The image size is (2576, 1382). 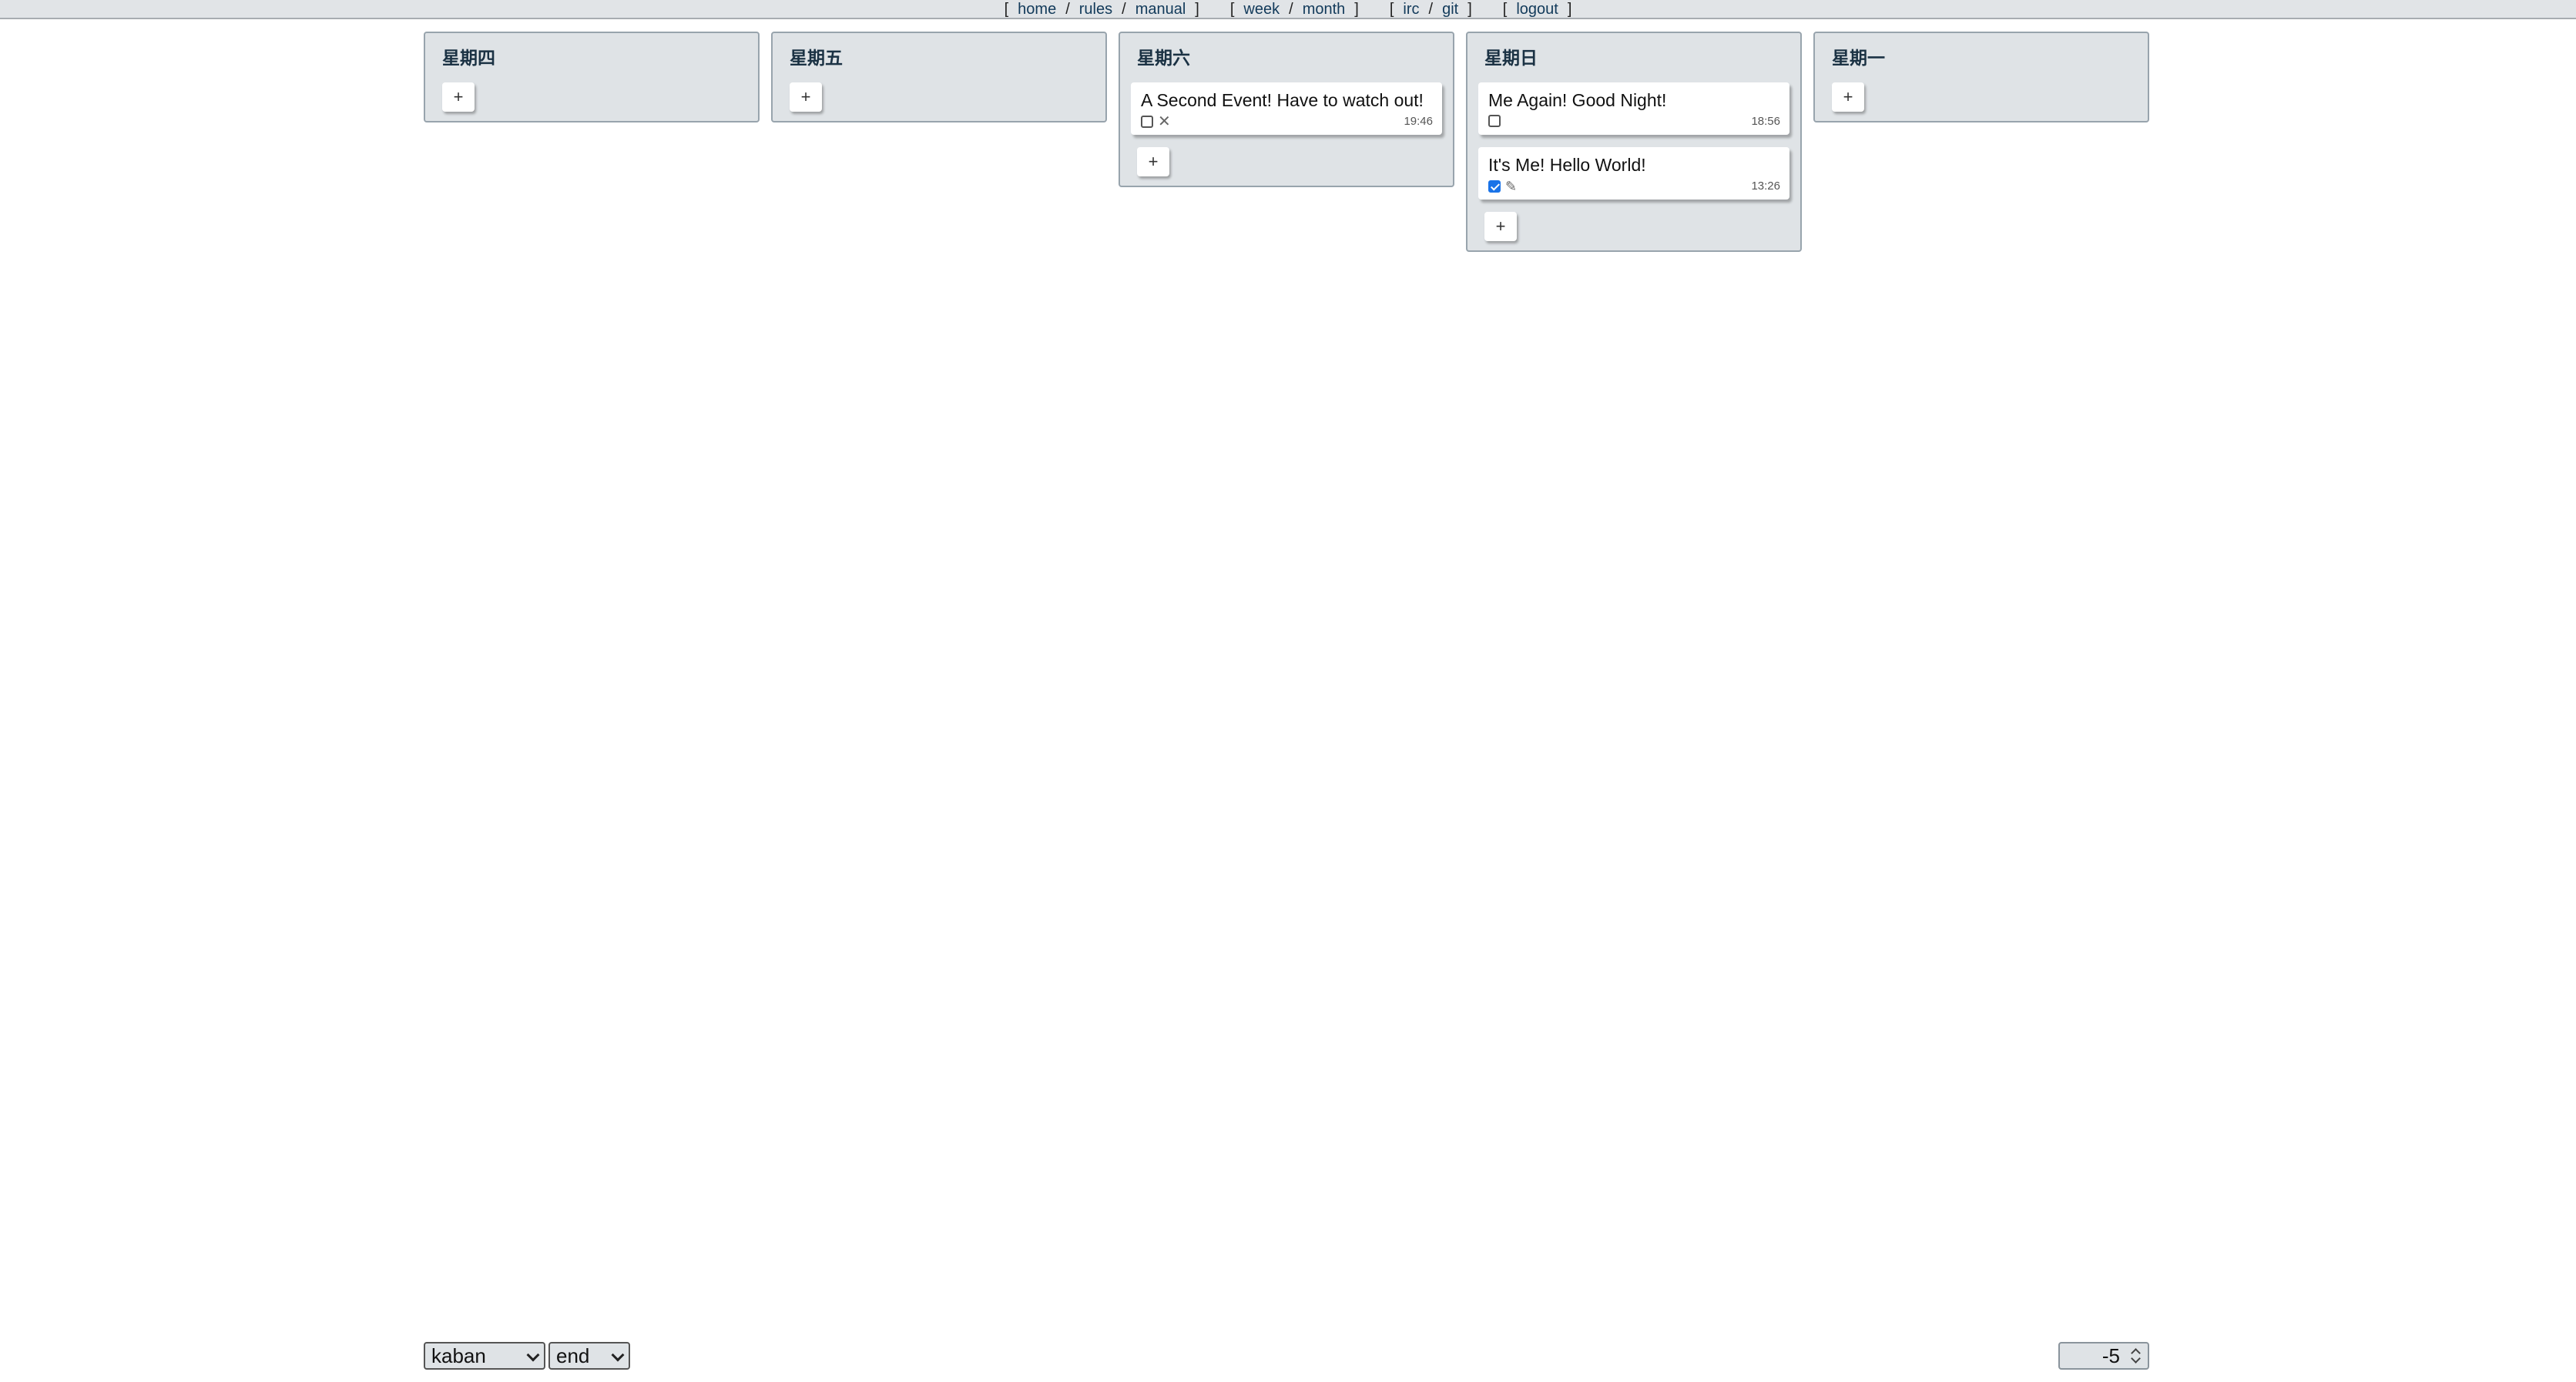 I want to click on nav-link-manual: manual, so click(x=1160, y=9).